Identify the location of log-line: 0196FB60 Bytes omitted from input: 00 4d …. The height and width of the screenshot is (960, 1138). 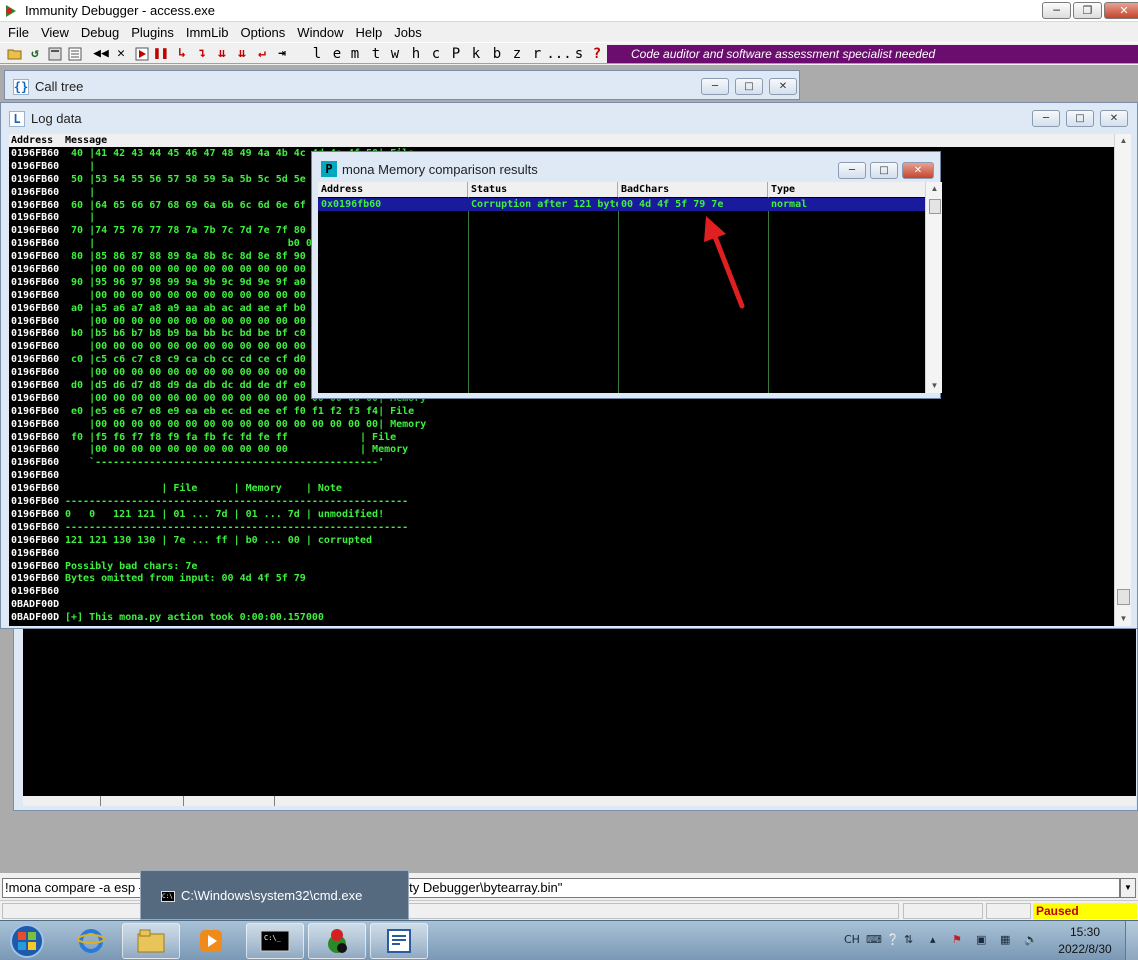
(561, 578).